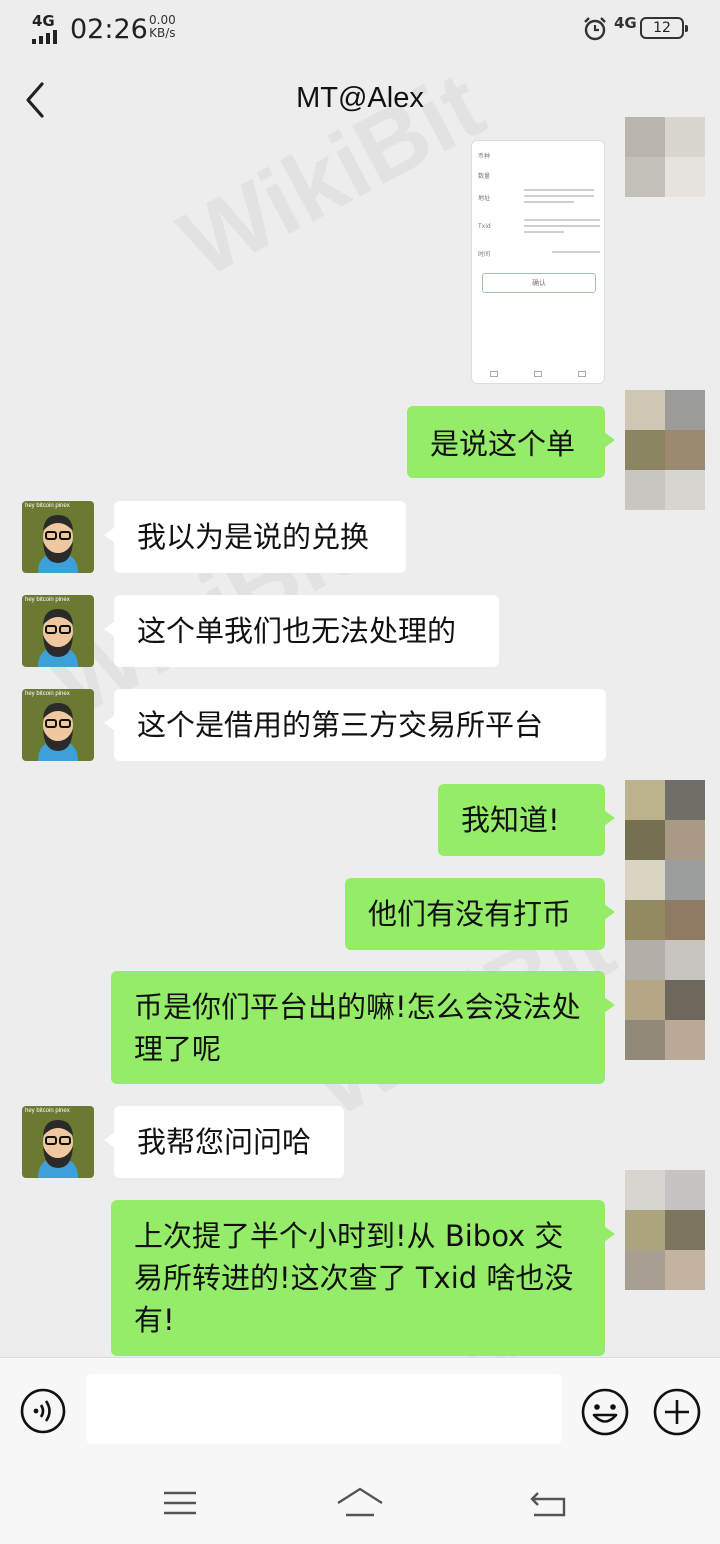 The image size is (720, 1544). Describe the element at coordinates (355, 725) in the screenshot. I see `message-bubble-received: 这个是借用的第三方交易所平台` at that location.